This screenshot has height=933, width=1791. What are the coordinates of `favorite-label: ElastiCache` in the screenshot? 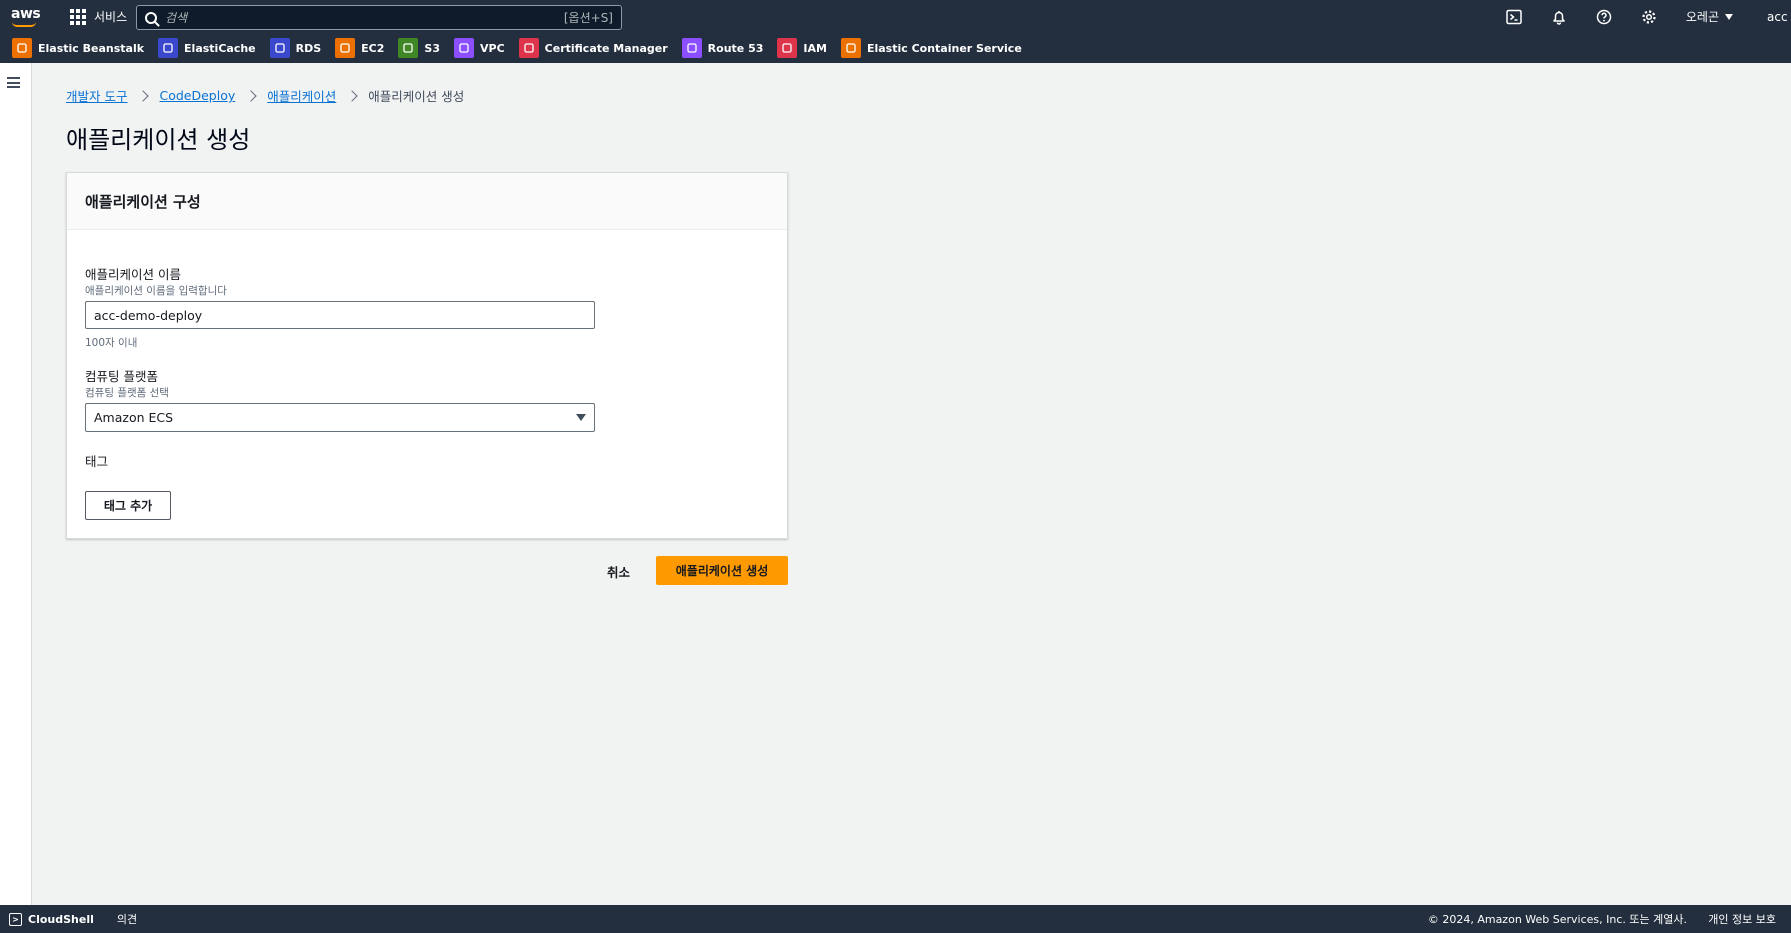 It's located at (220, 48).